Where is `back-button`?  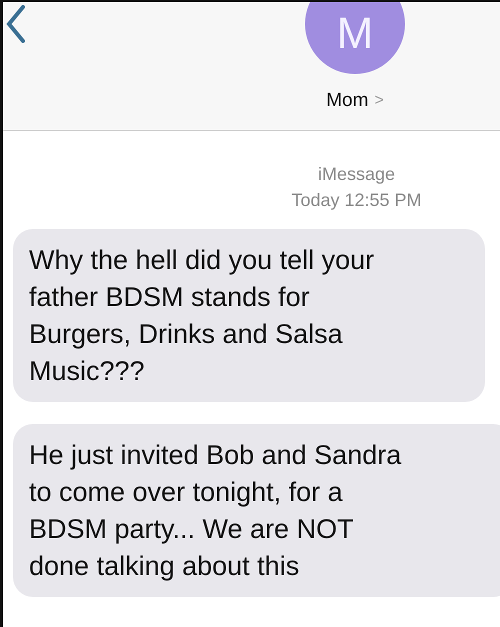 back-button is located at coordinates (16, 24).